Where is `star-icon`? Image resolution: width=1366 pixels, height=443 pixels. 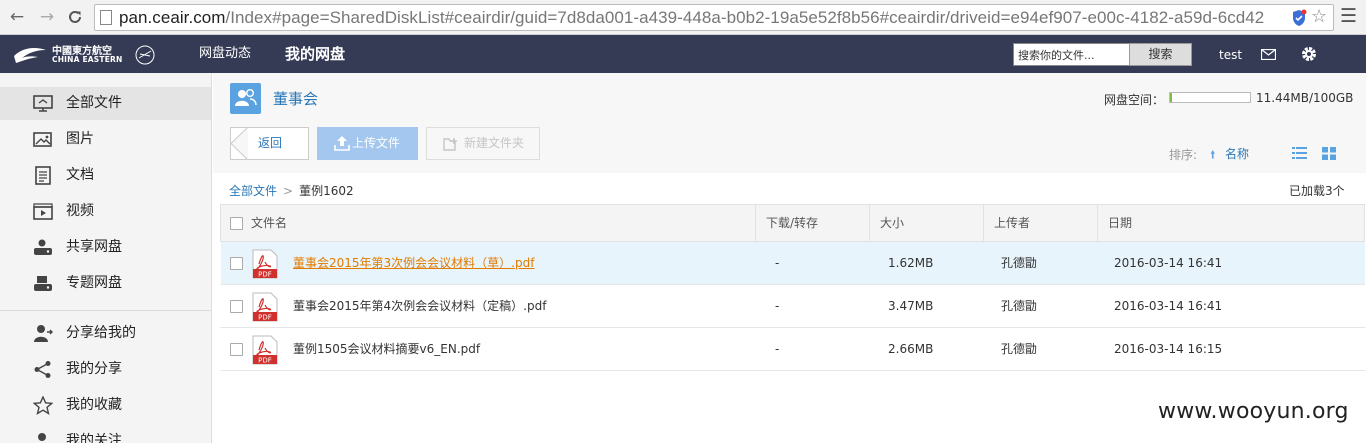 star-icon is located at coordinates (43, 405).